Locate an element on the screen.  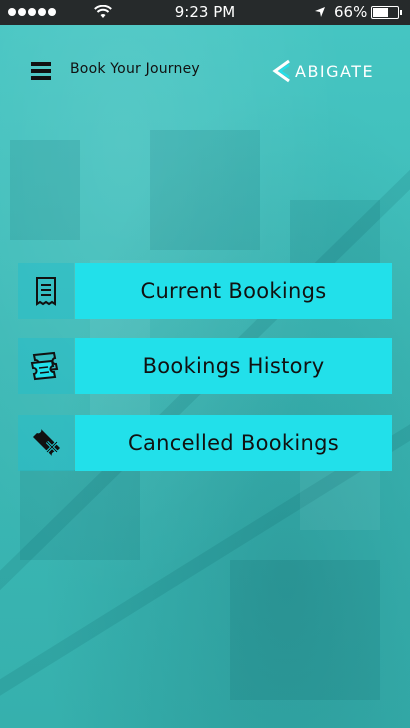
logo-text: ABIGATE is located at coordinates (335, 71).